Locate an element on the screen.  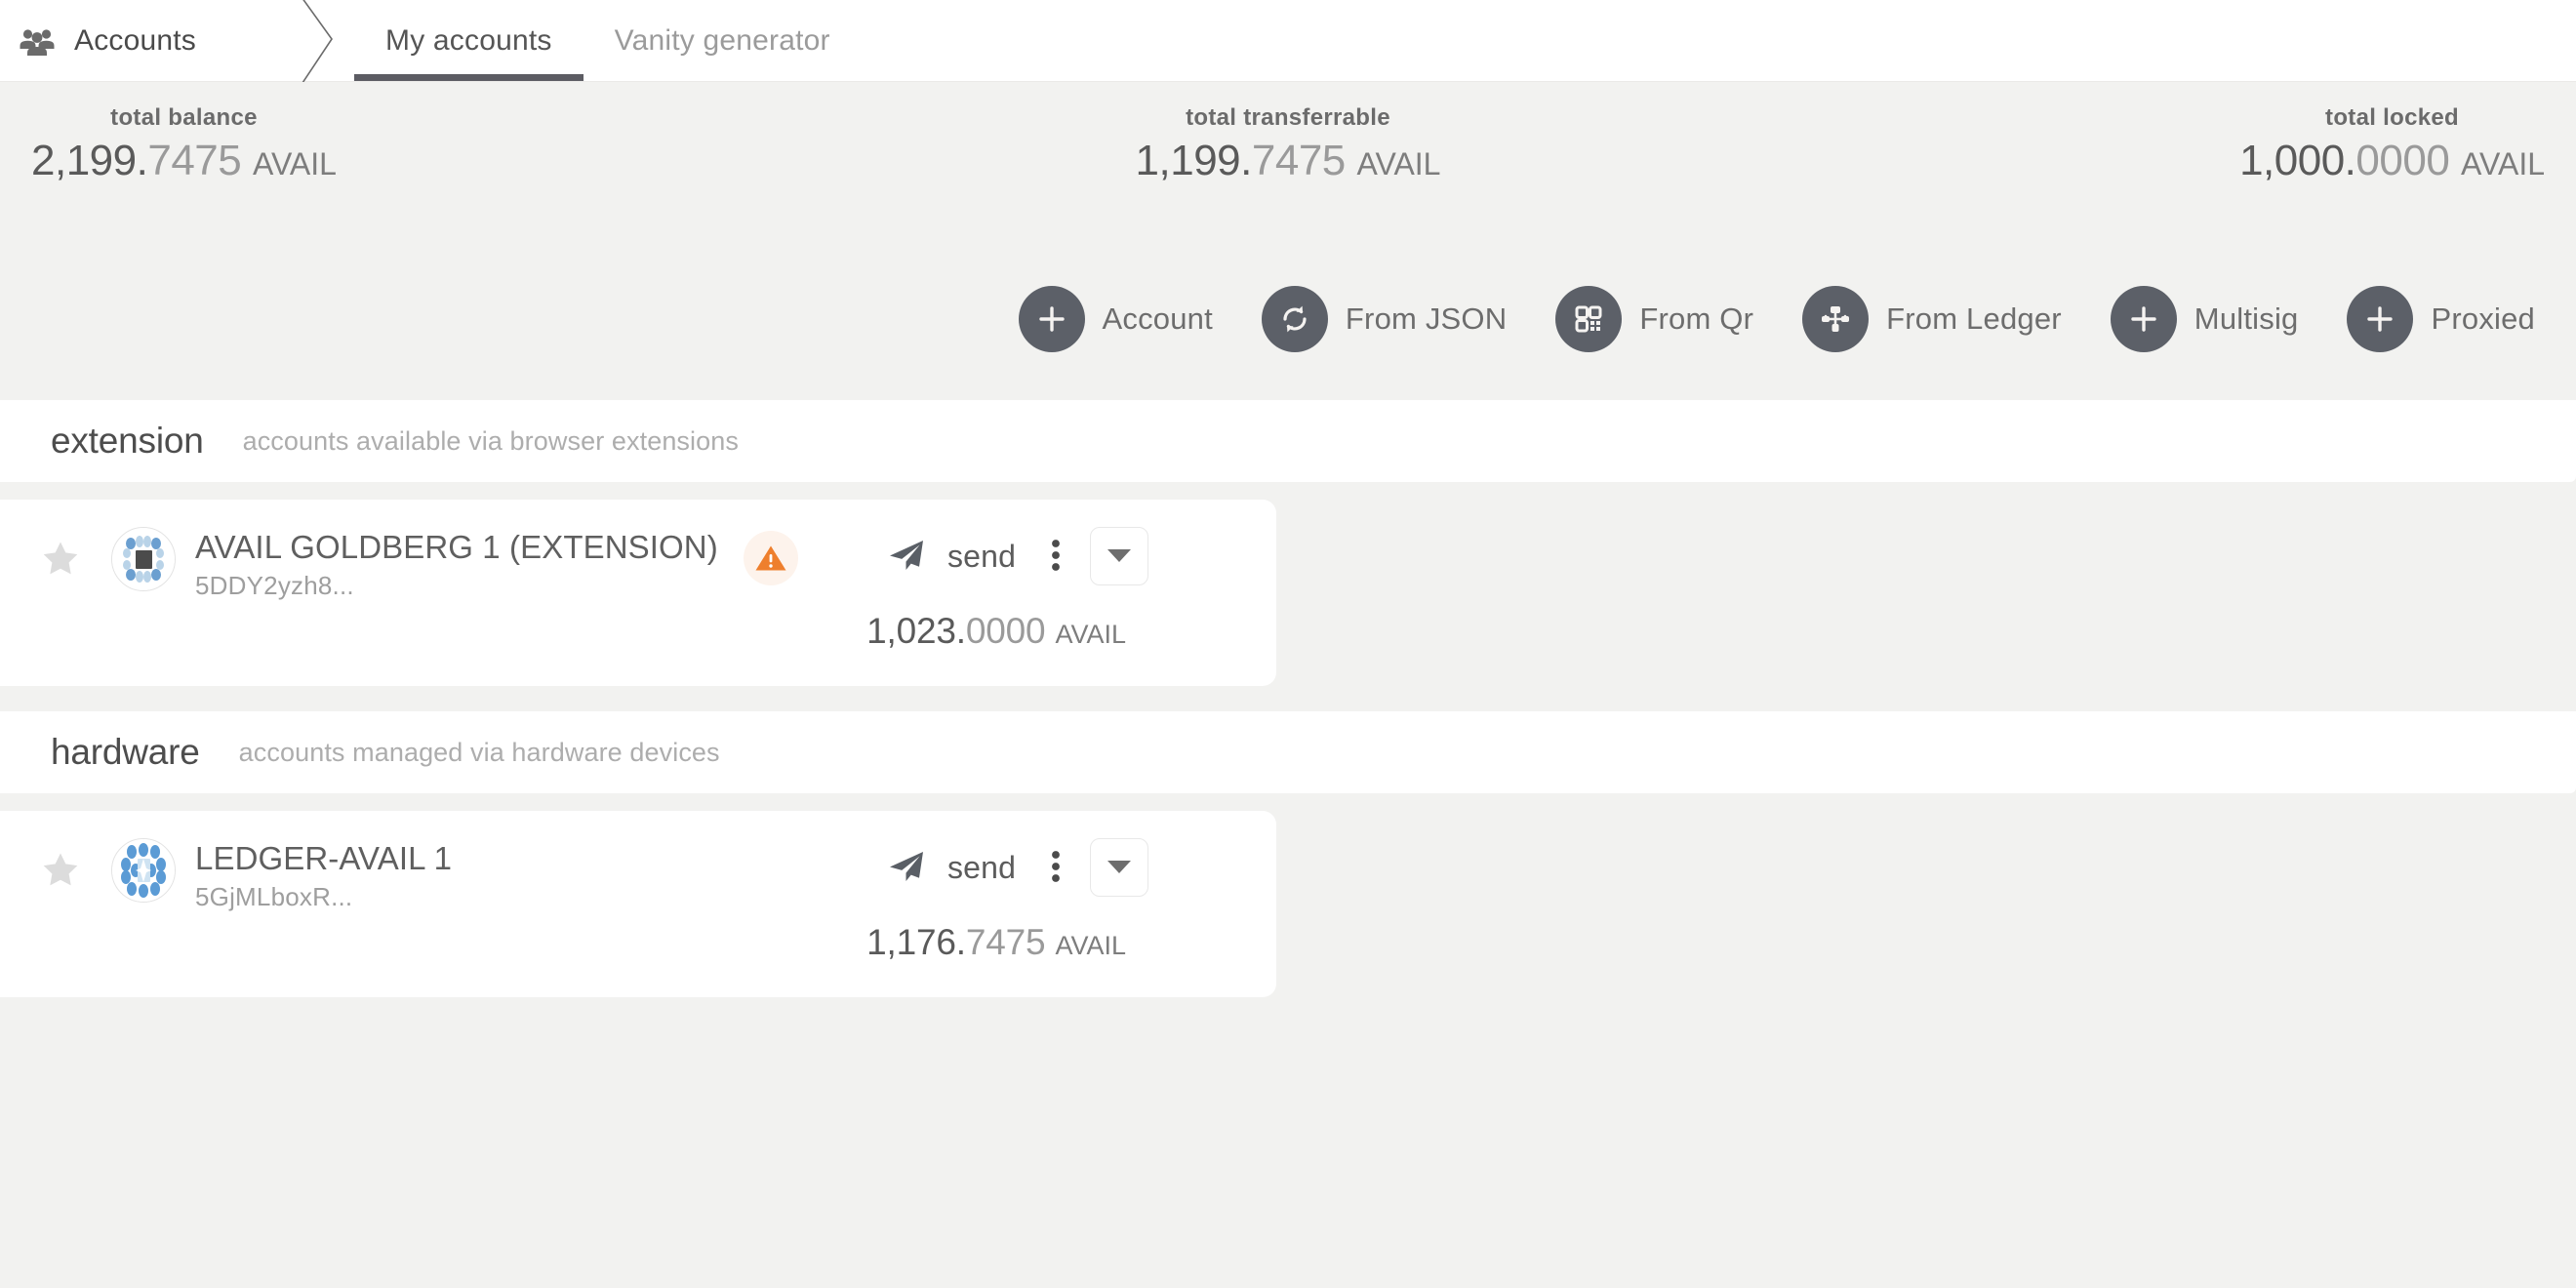
warning-badge is located at coordinates (770, 558).